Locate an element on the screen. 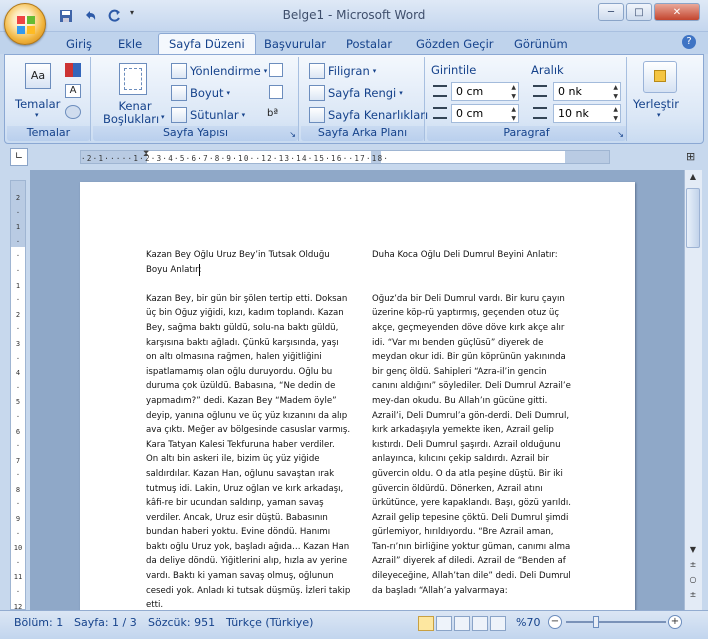  zoom-slider-thumb is located at coordinates (596, 622).